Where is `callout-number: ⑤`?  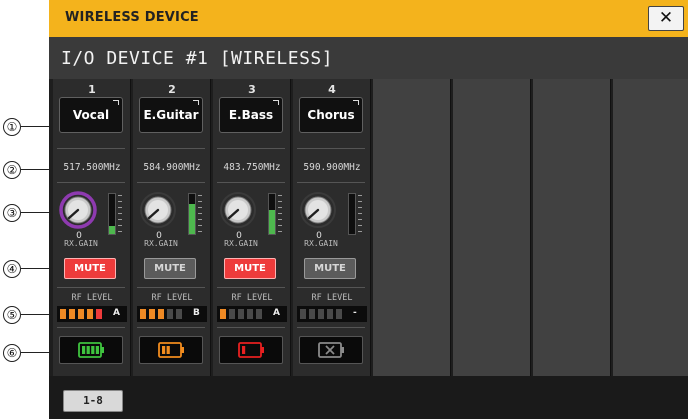
callout-number: ⑤ is located at coordinates (12, 315).